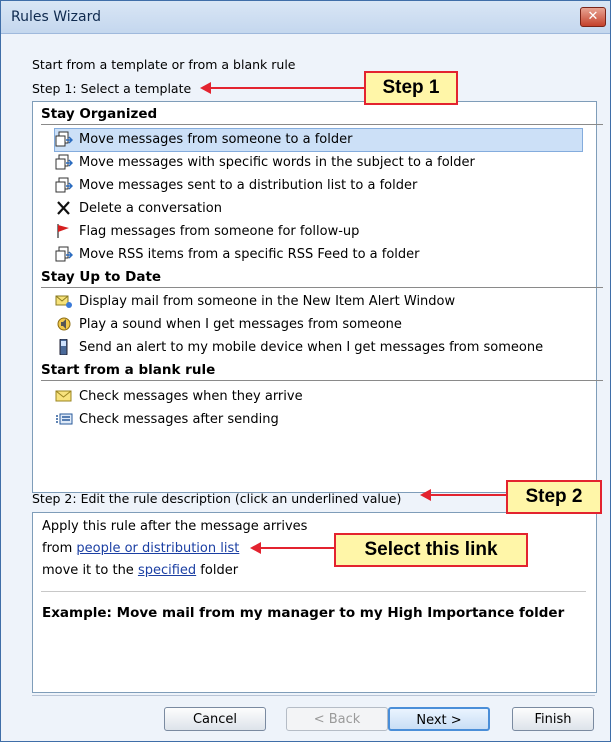  Describe the element at coordinates (431, 550) in the screenshot. I see `select-link-callout: Select this link` at that location.